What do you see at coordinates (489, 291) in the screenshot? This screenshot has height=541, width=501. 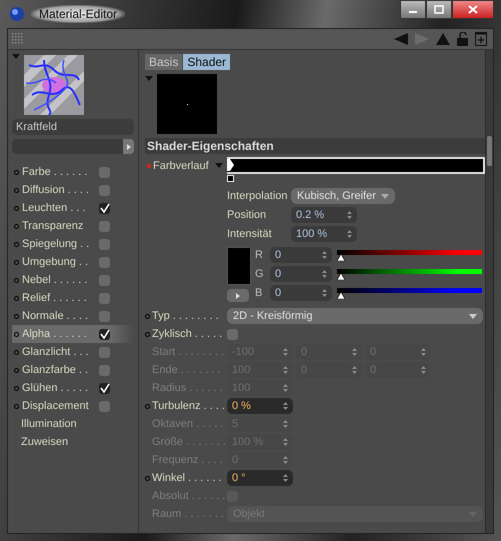 I see `scrollbar` at bounding box center [489, 291].